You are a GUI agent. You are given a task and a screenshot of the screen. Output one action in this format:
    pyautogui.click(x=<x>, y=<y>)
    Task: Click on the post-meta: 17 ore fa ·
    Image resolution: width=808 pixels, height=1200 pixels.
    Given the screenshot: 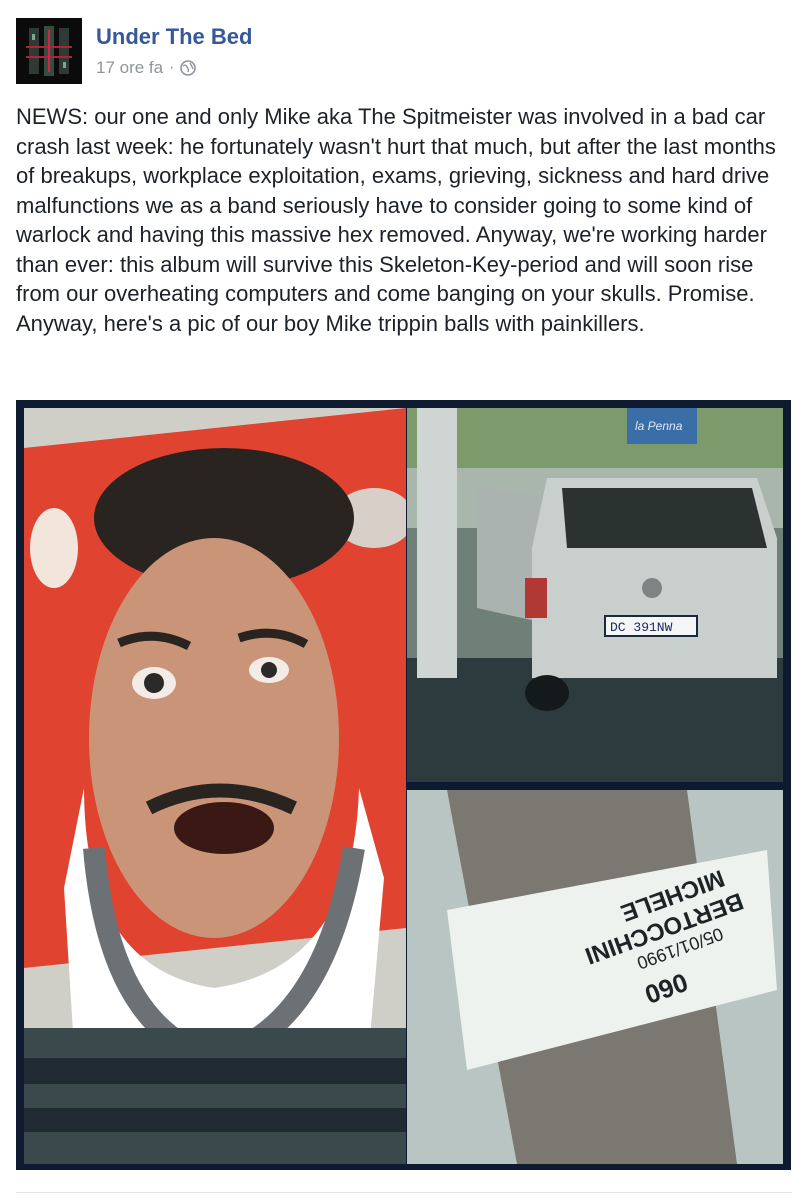 What is the action you would take?
    pyautogui.click(x=146, y=68)
    